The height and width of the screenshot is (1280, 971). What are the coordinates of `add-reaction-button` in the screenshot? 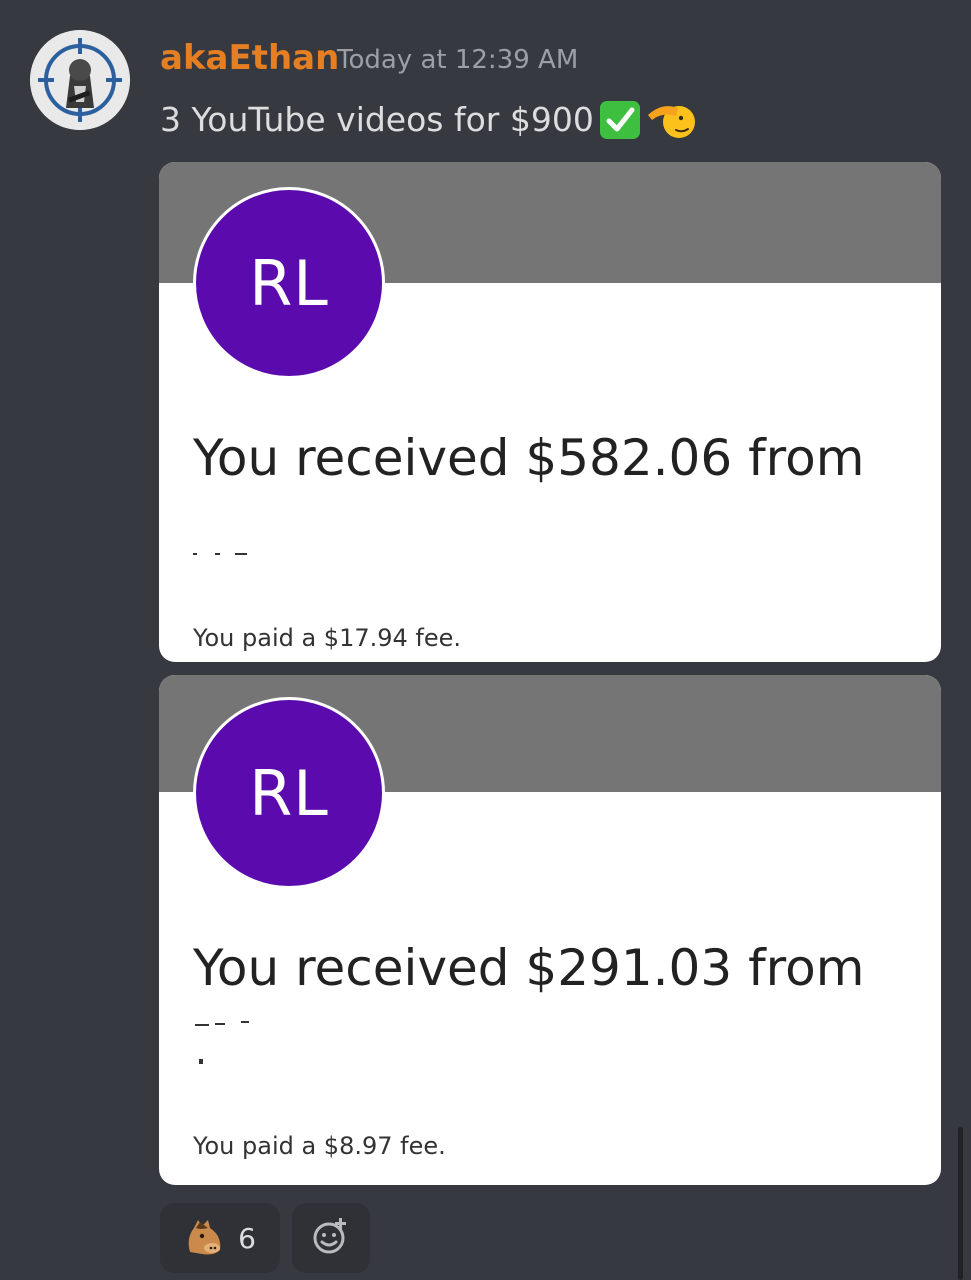 It's located at (331, 1238).